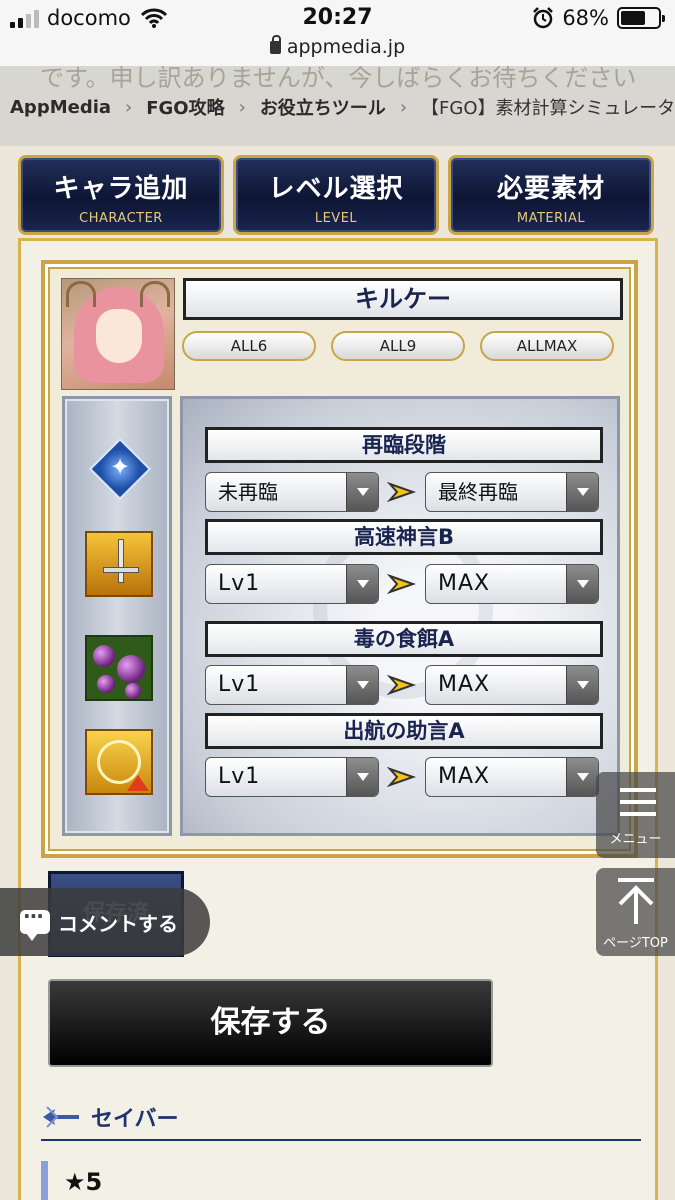  What do you see at coordinates (512, 777) in the screenshot?
I see `skill3-to-select: MAX` at bounding box center [512, 777].